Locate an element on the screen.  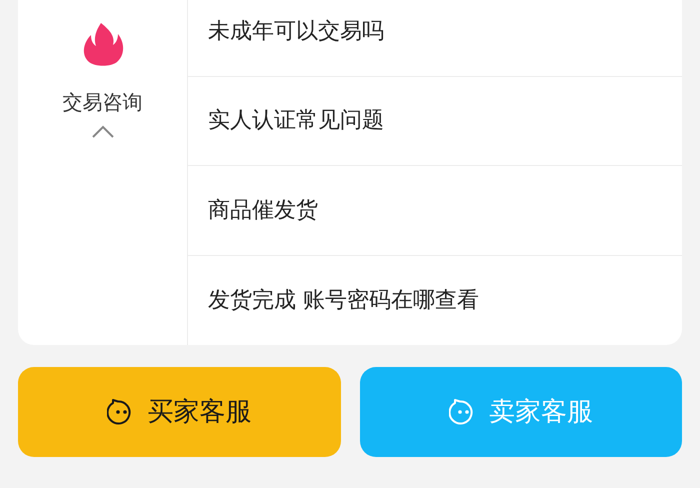
chevron-up-icon is located at coordinates (102, 132).